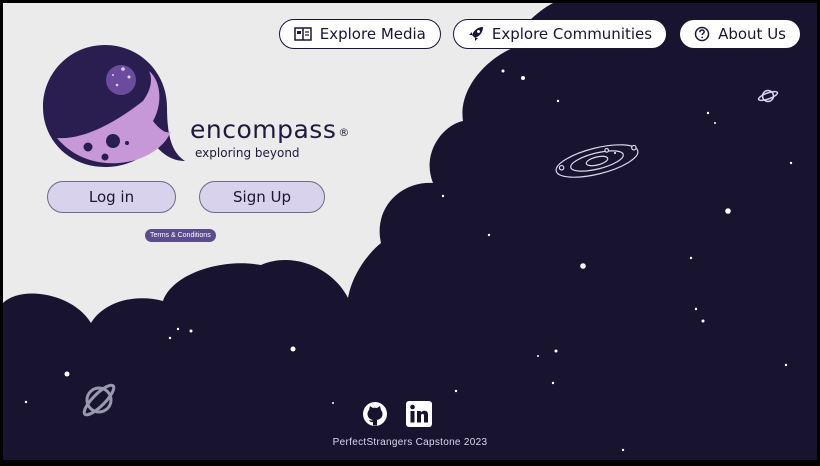  Describe the element at coordinates (111, 197) in the screenshot. I see `login-button: Log in` at that location.